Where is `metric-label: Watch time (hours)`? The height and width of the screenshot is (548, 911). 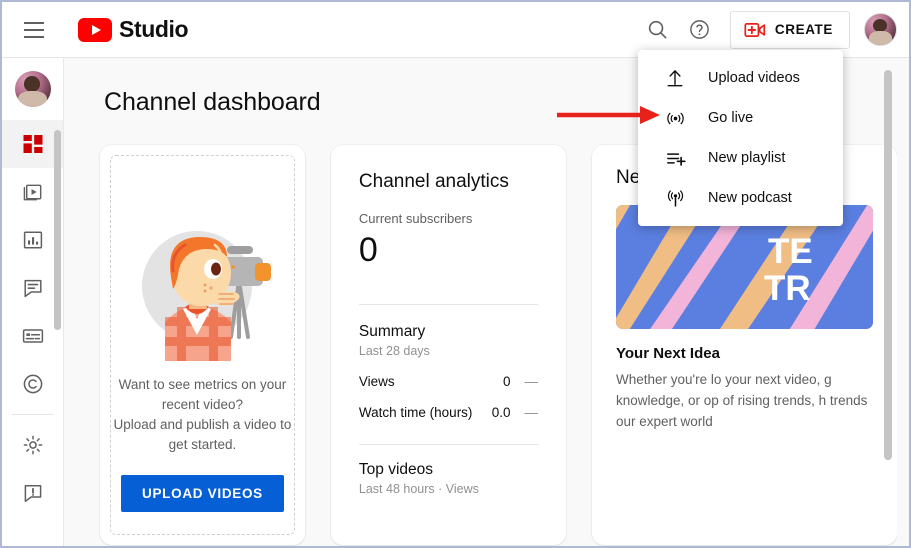 metric-label: Watch time (hours) is located at coordinates (415, 412).